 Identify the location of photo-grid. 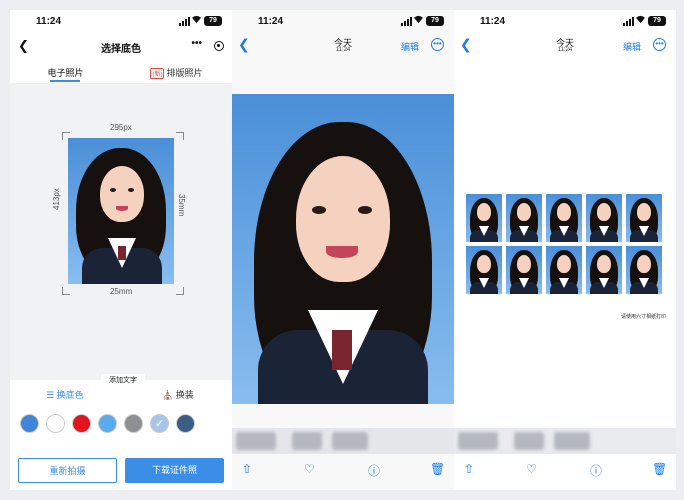
(564, 244).